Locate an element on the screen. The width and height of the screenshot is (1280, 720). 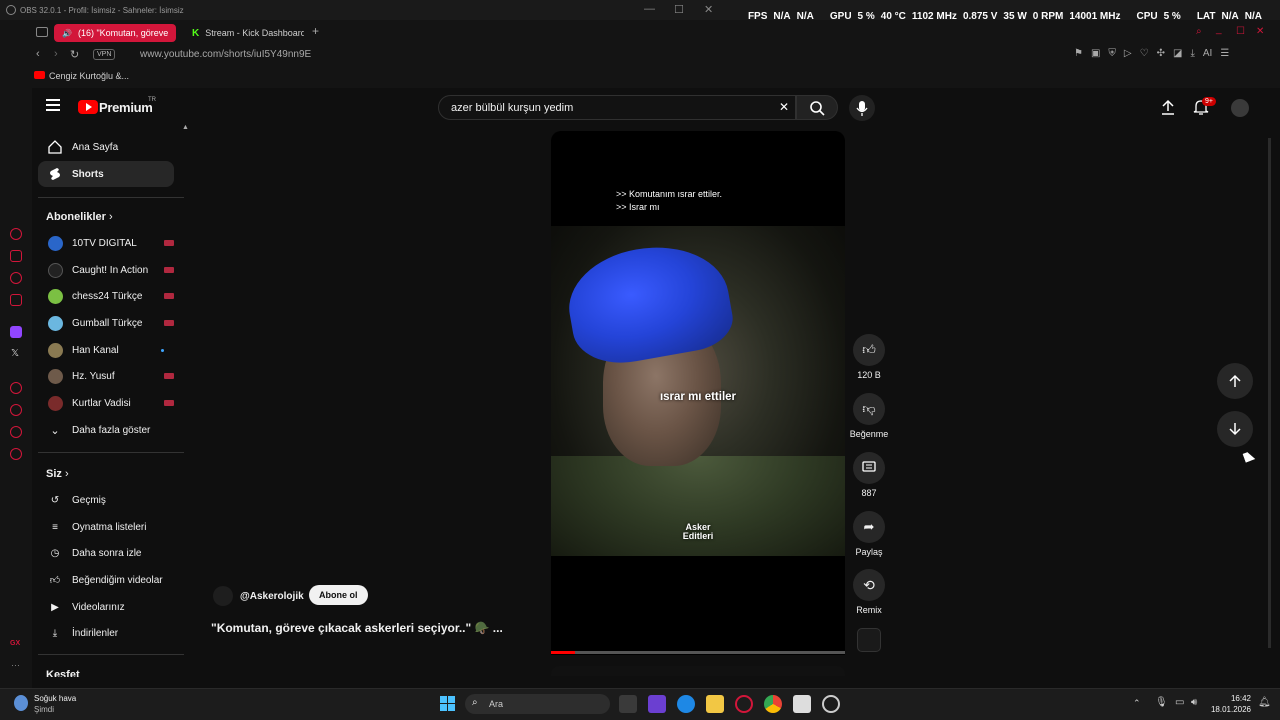
chrome-icon is located at coordinates (773, 704).